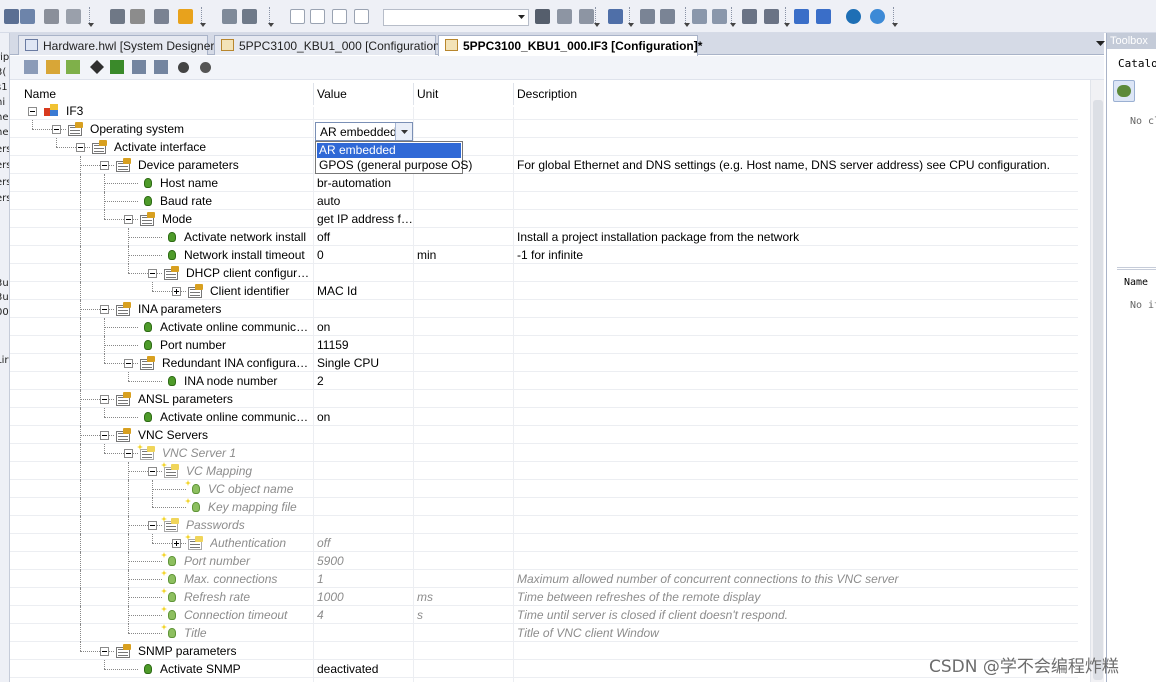 The height and width of the screenshot is (682, 1156). Describe the element at coordinates (1136, 268) in the screenshot. I see `toolbox-splitter` at that location.